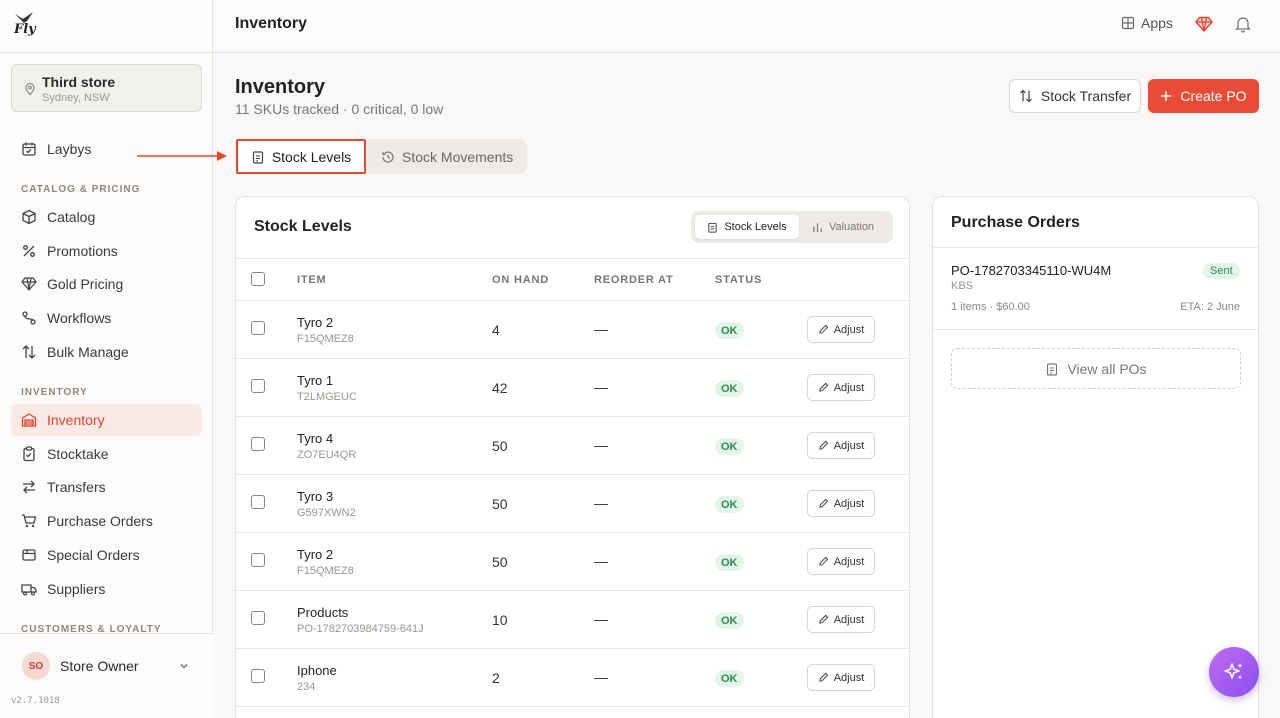  I want to click on package-icon, so click(29, 555).